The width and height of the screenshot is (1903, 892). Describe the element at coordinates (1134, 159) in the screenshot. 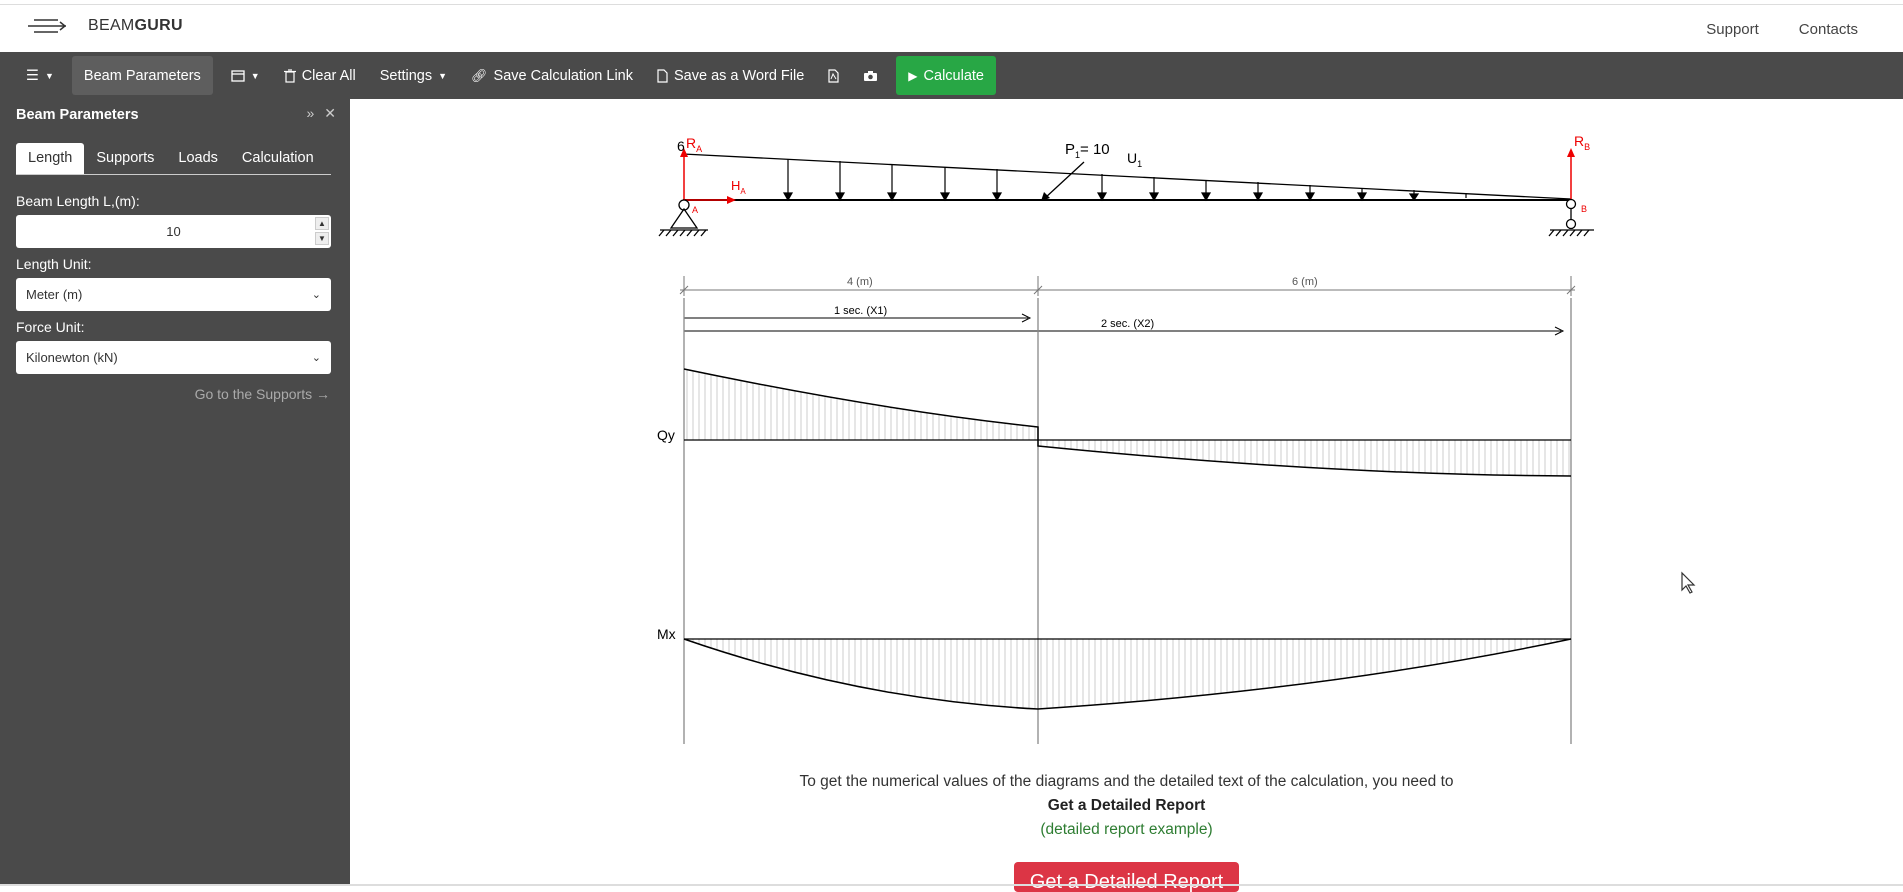

I see `u1-label: U1` at that location.